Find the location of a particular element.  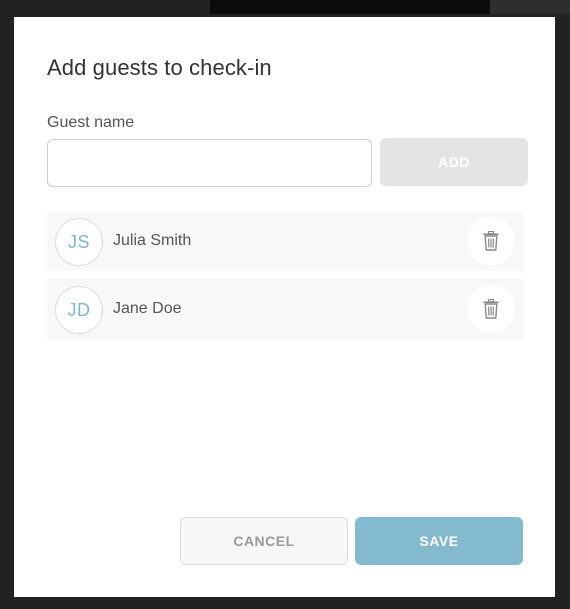

guest-name: Jane Doe is located at coordinates (147, 308).